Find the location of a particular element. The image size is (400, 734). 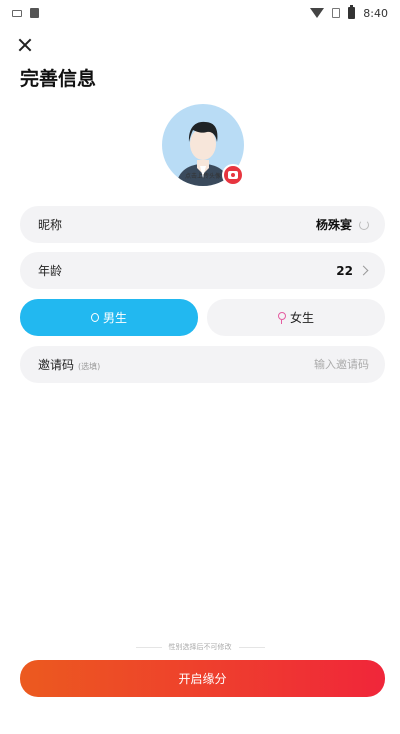

close-button is located at coordinates (25, 45).